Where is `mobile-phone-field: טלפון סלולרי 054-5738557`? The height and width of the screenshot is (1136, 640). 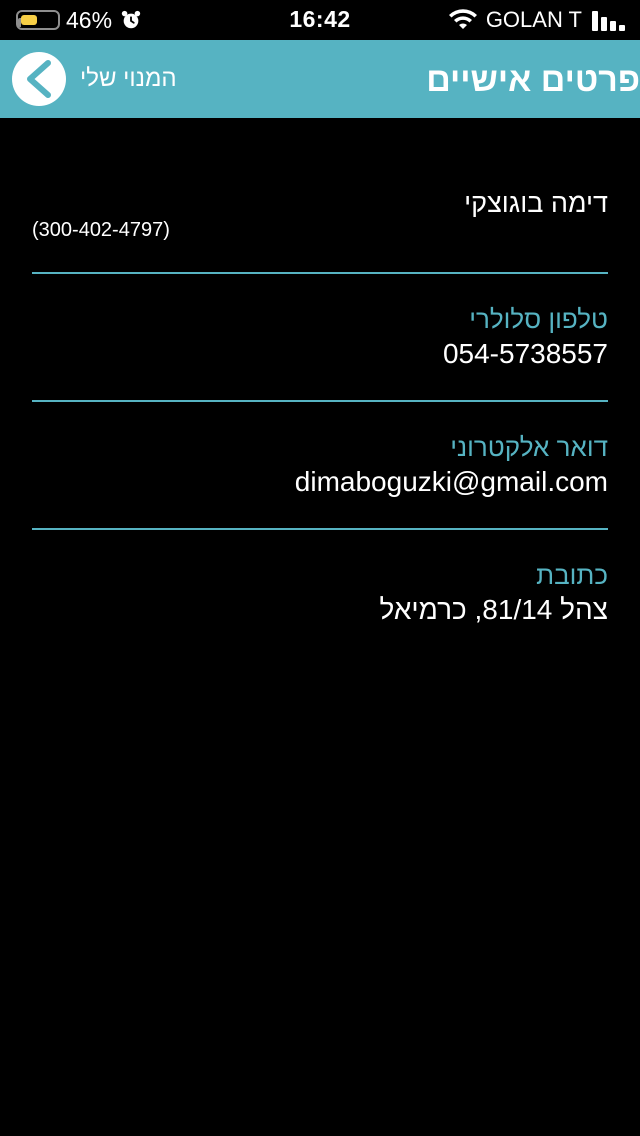
mobile-phone-field: טלפון סלולרי 054-5738557 is located at coordinates (320, 338).